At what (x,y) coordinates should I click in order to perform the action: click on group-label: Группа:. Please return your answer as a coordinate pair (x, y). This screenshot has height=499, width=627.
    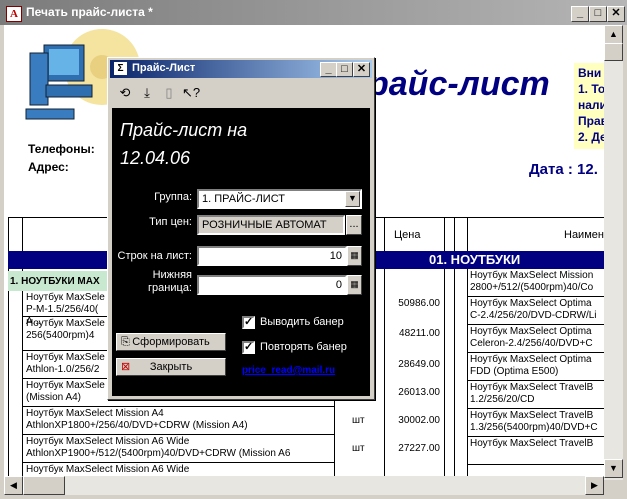
    Looking at the image, I should click on (173, 197).